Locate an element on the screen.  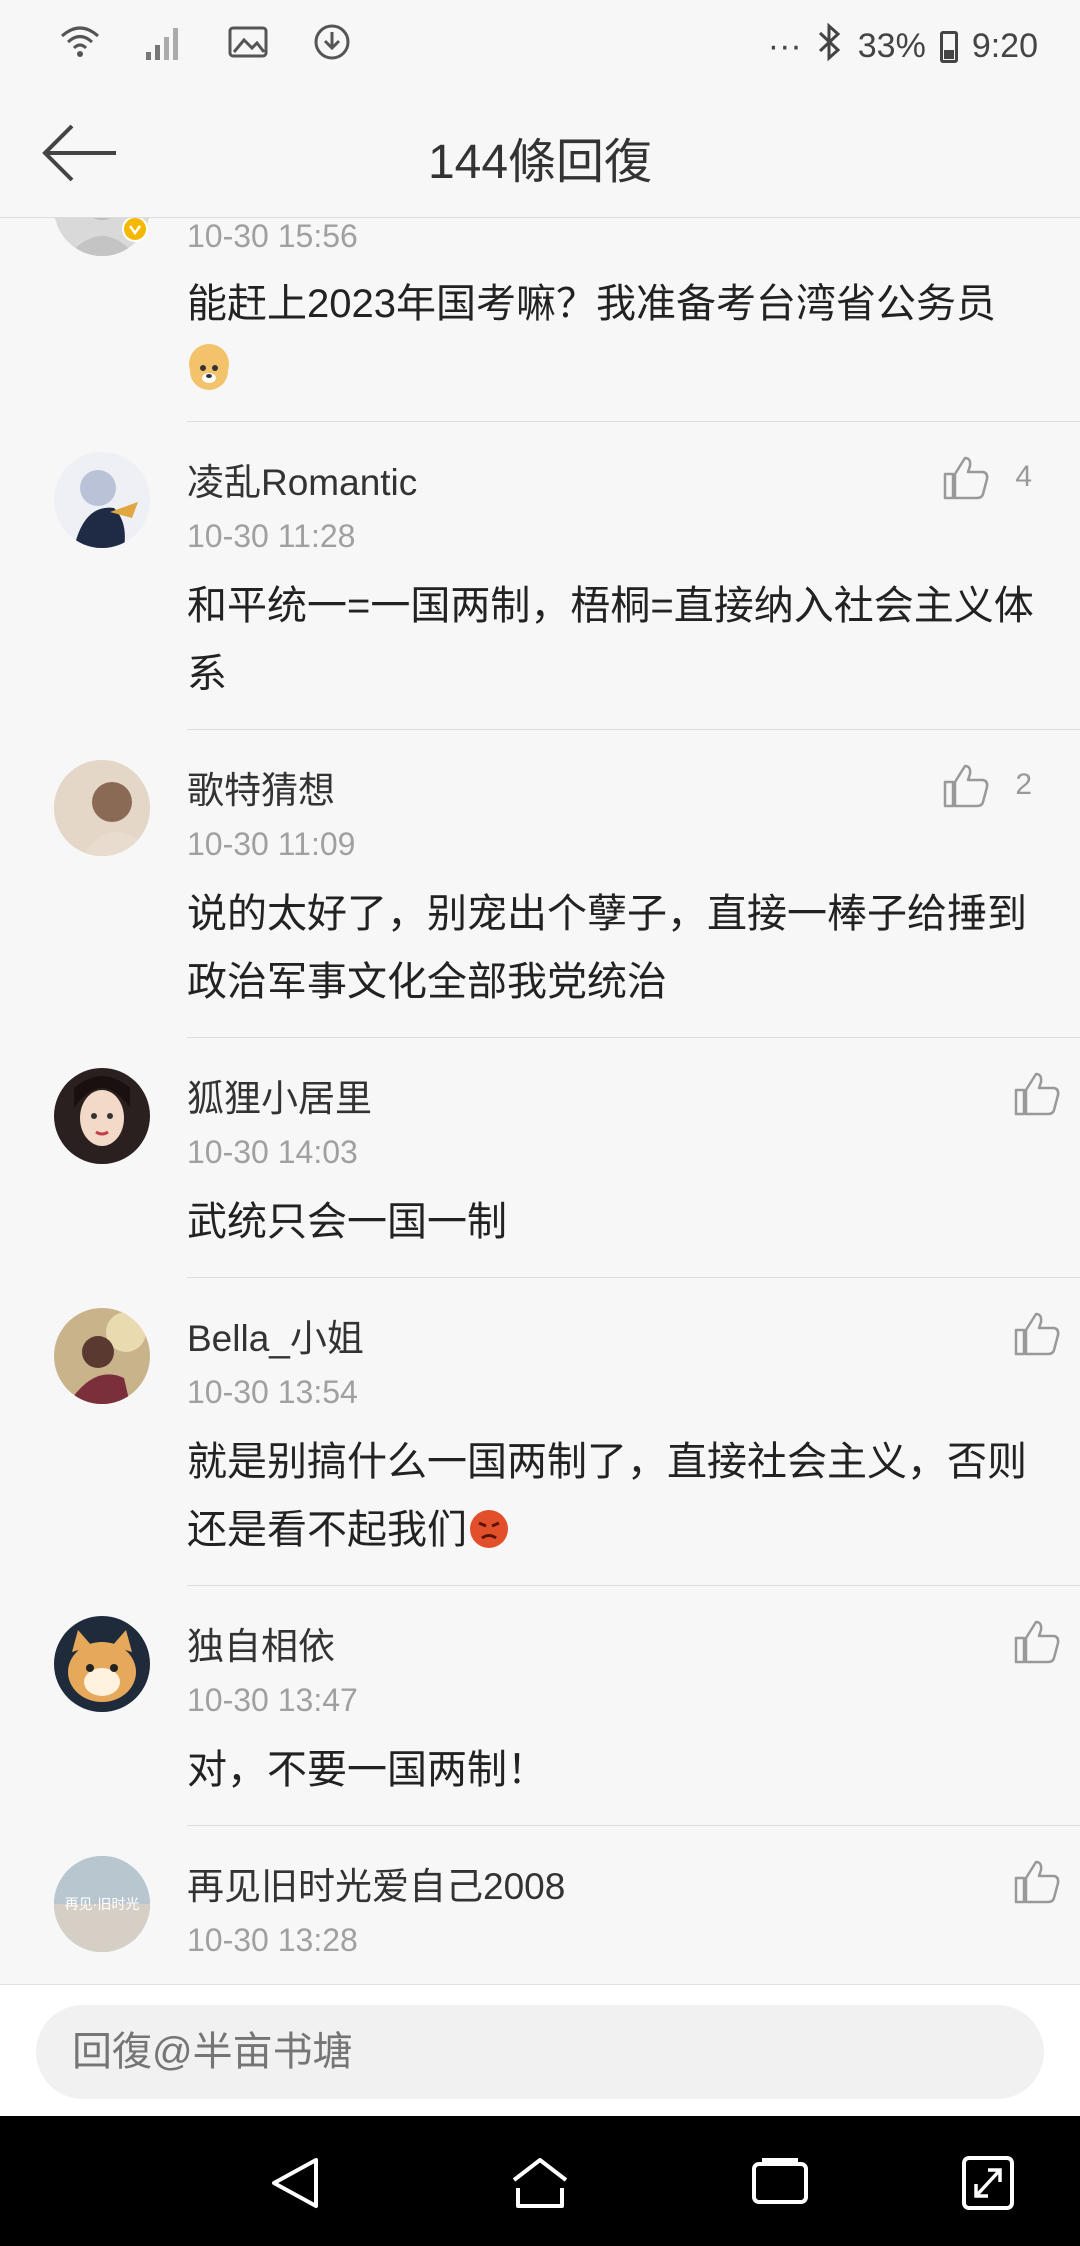
nav-recents-button is located at coordinates (780, 2183).